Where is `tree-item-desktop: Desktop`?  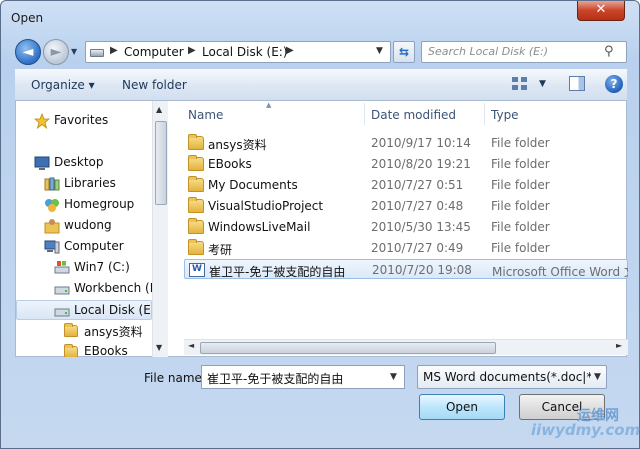 tree-item-desktop: Desktop is located at coordinates (90, 163).